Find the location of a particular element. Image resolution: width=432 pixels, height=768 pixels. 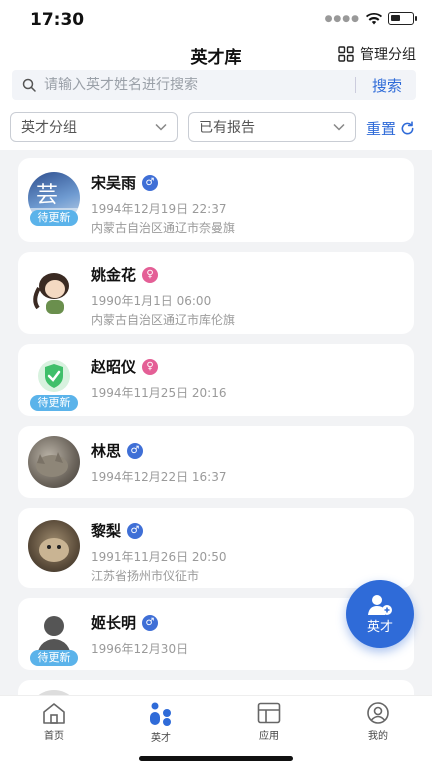

tab-home: 首页 is located at coordinates (54, 722).